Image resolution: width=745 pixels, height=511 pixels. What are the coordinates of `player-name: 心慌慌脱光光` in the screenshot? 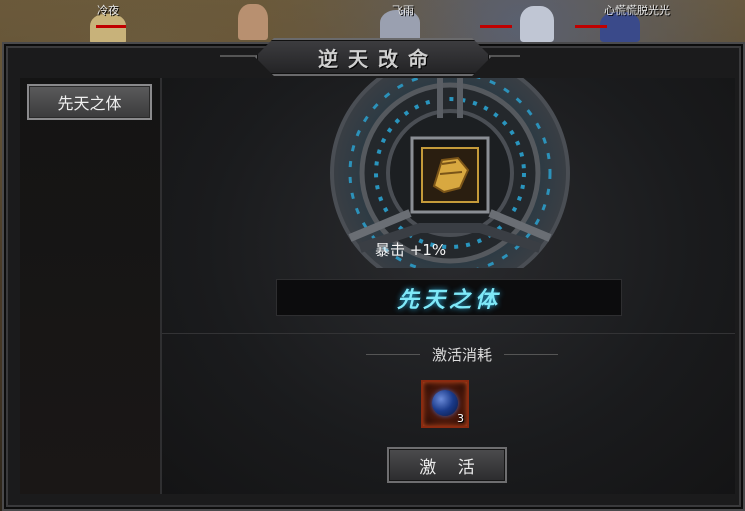 It's located at (637, 10).